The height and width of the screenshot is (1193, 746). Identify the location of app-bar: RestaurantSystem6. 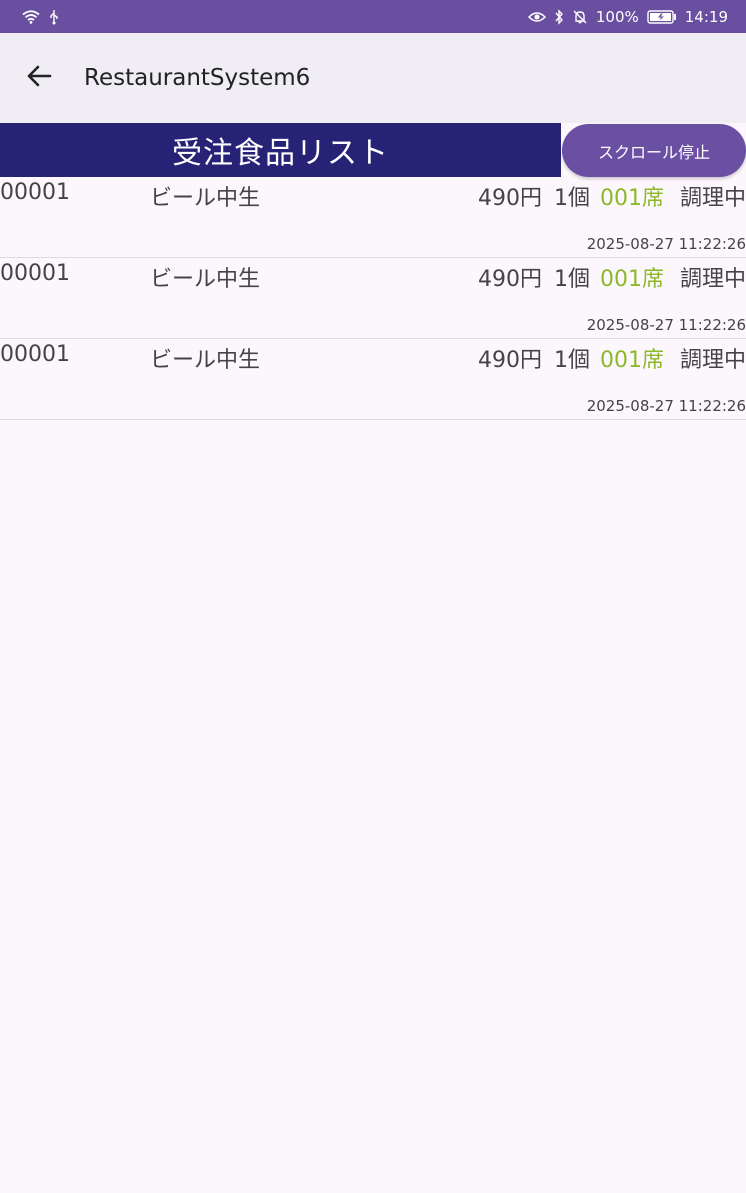
(373, 78).